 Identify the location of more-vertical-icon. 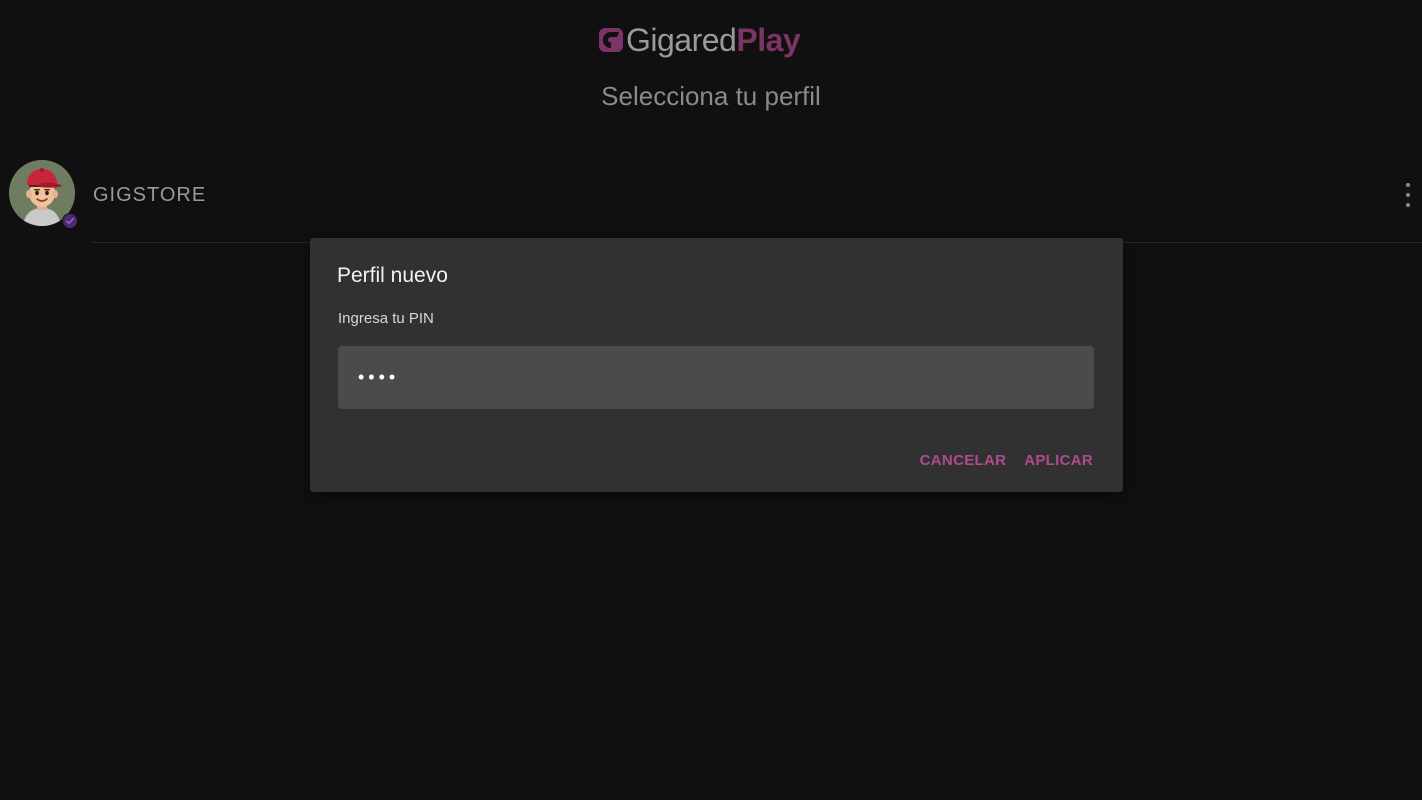
(1408, 195).